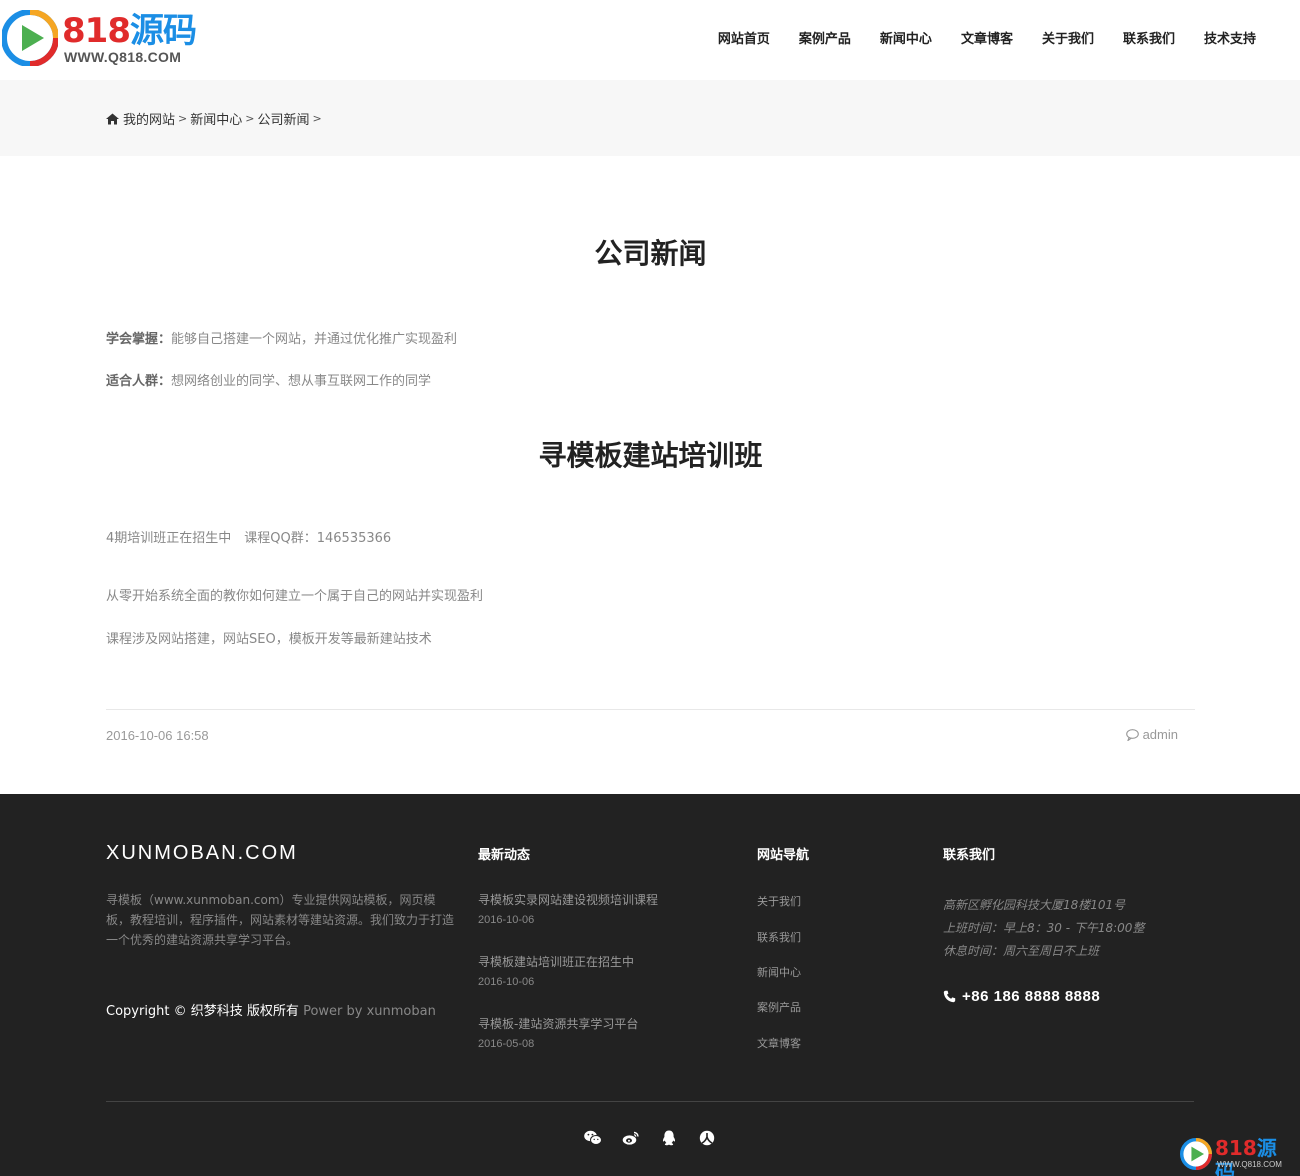 Image resolution: width=1300 pixels, height=1176 pixels. Describe the element at coordinates (1249, 1164) in the screenshot. I see `watermark-url: WWW.Q818.COM` at that location.